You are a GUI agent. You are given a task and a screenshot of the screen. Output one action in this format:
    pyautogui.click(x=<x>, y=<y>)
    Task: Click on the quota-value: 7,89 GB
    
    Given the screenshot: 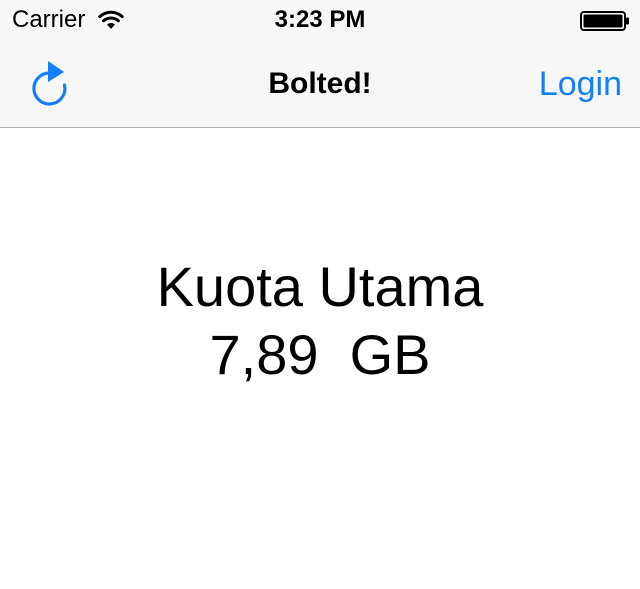 What is the action you would take?
    pyautogui.click(x=320, y=354)
    